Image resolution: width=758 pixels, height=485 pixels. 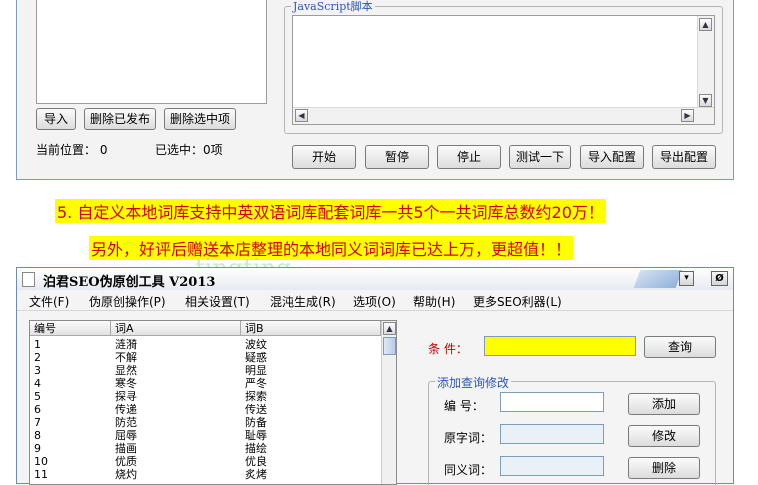 I want to click on delete-selected-button: 删除选中项, so click(x=200, y=119).